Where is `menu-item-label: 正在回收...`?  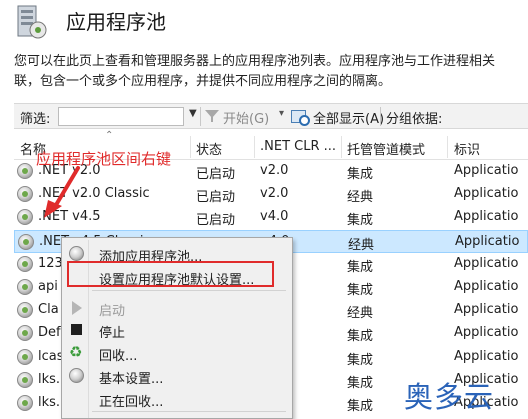 menu-item-label: 正在回收... is located at coordinates (131, 402).